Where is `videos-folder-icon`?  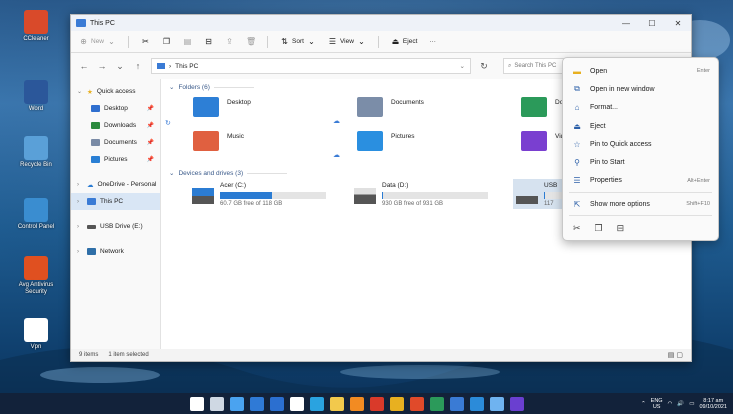
videos-folder-icon is located at coordinates (534, 141).